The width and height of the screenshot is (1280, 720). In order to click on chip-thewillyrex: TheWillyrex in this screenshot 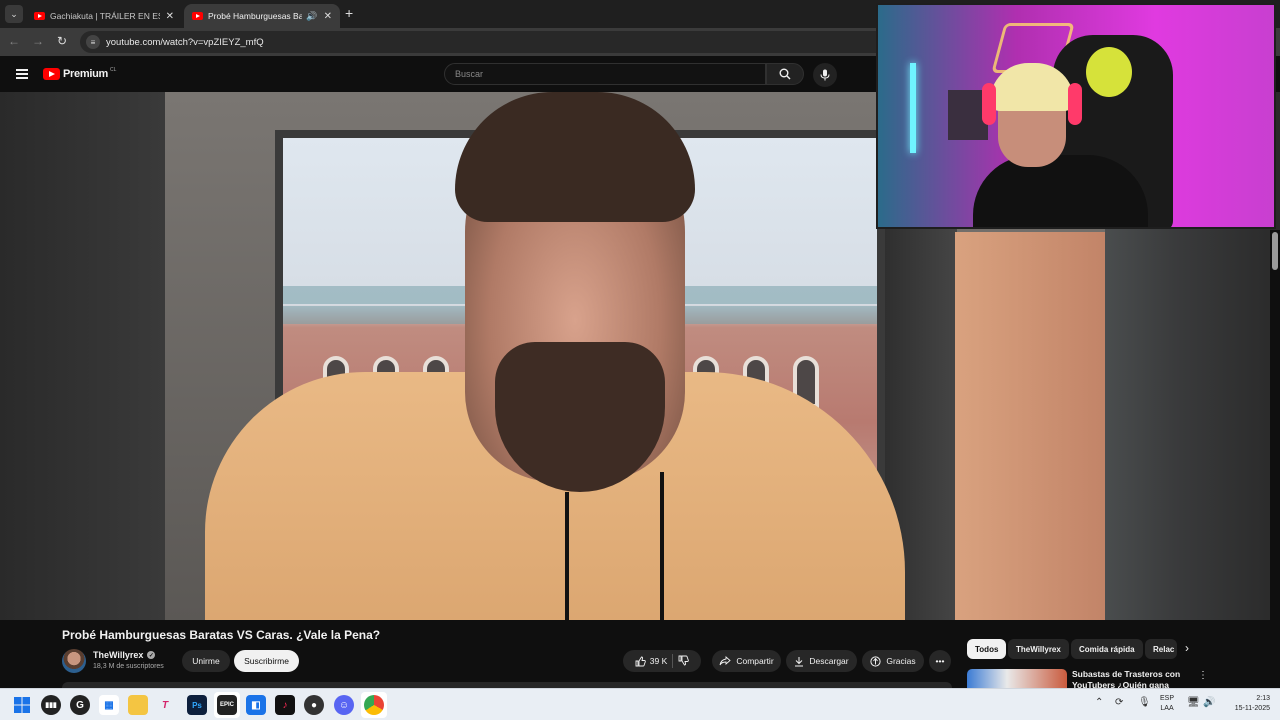, I will do `click(1038, 649)`.